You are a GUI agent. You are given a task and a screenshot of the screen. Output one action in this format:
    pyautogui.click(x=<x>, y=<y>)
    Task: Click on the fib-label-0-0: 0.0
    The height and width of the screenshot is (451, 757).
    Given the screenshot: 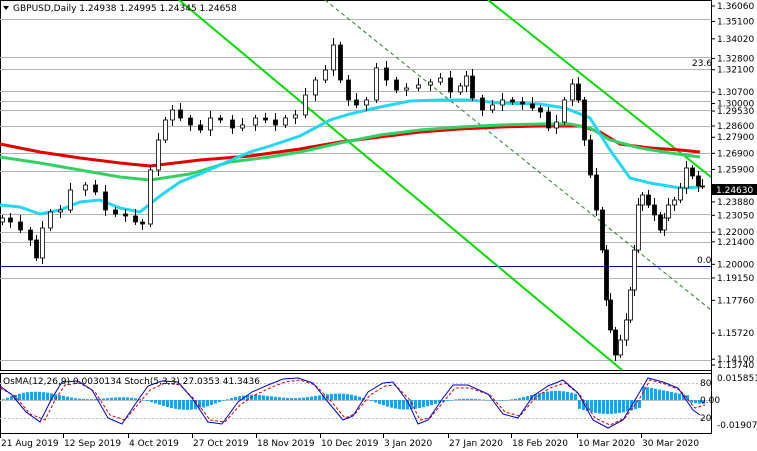 What is the action you would take?
    pyautogui.click(x=704, y=261)
    